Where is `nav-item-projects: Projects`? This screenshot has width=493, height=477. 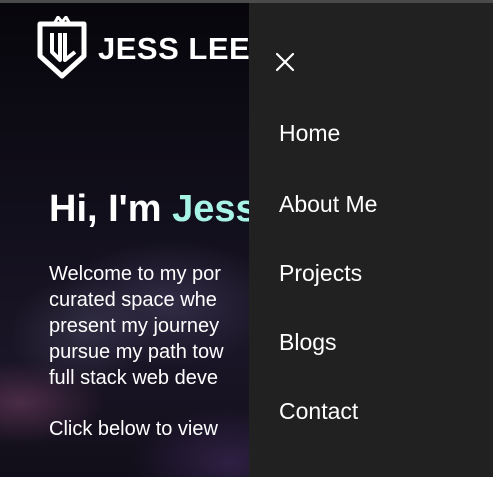
nav-item-projects: Projects is located at coordinates (320, 273).